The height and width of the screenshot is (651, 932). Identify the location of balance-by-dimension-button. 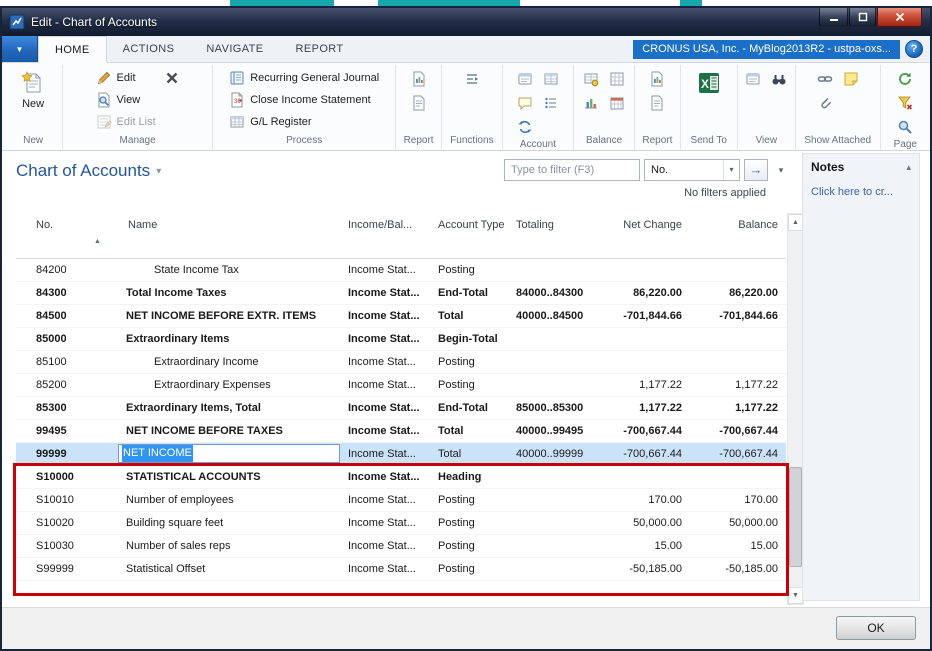
(617, 79).